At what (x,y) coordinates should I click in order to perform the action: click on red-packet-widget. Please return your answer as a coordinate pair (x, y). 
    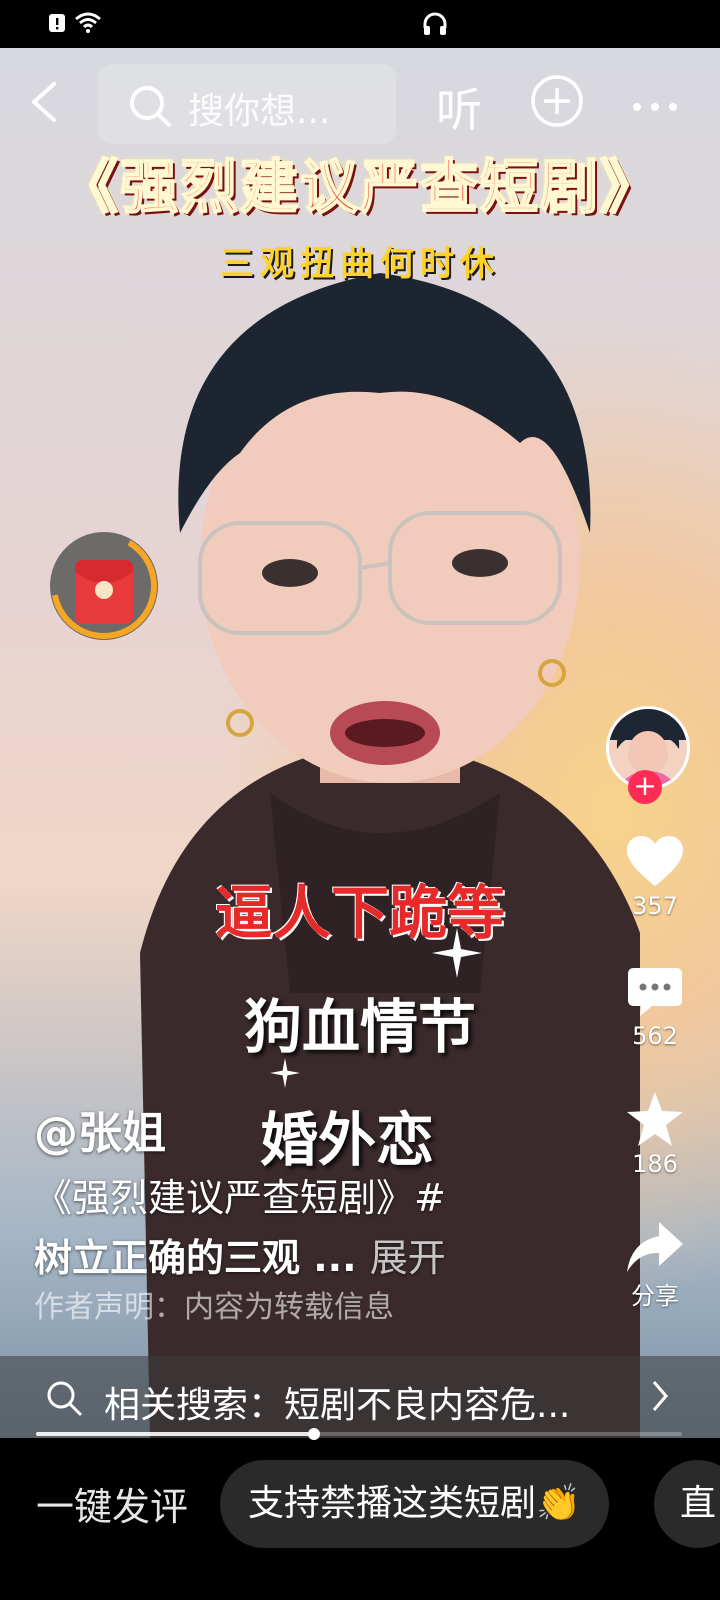
    Looking at the image, I should click on (104, 586).